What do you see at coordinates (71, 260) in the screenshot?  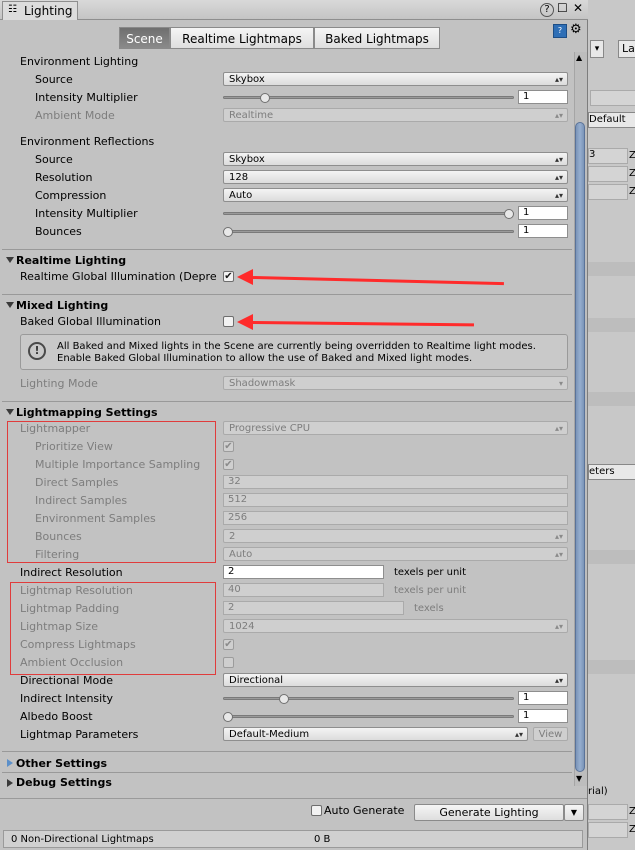 I see `realtime-lighting-header: Realtime Lighting` at bounding box center [71, 260].